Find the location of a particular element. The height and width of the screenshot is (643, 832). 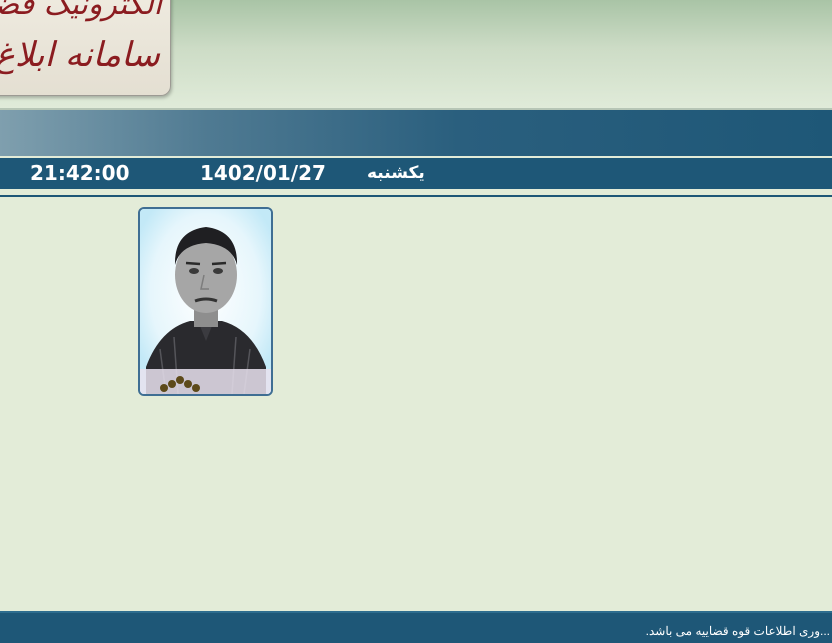

current-time: 21:42:00 is located at coordinates (80, 173).